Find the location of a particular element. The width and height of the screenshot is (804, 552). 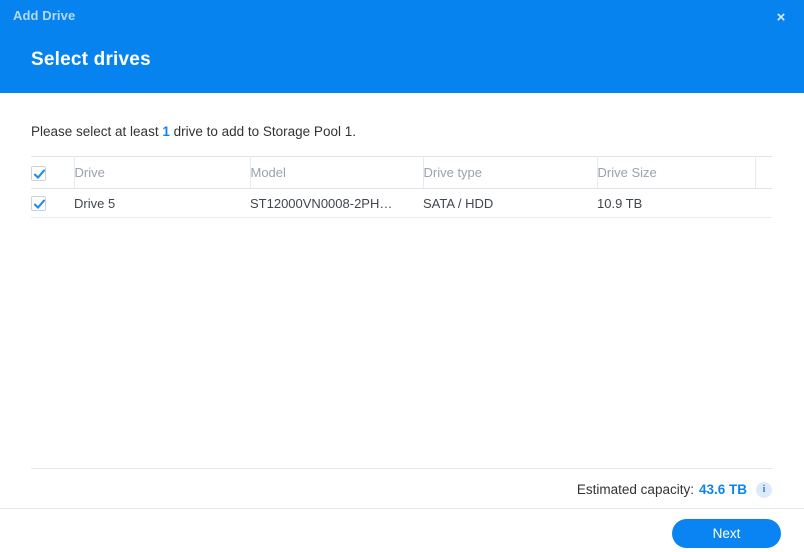

column-header-drive-size-label: Drive Size is located at coordinates (627, 172).